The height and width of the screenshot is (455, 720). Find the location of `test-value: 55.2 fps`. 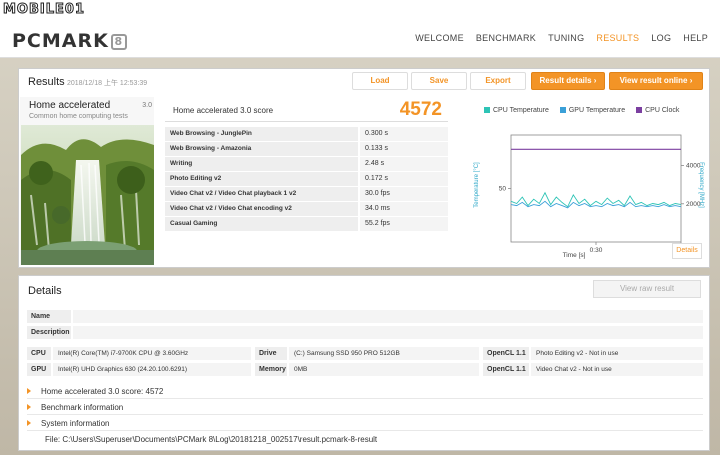

test-value: 55.2 fps is located at coordinates (404, 224).